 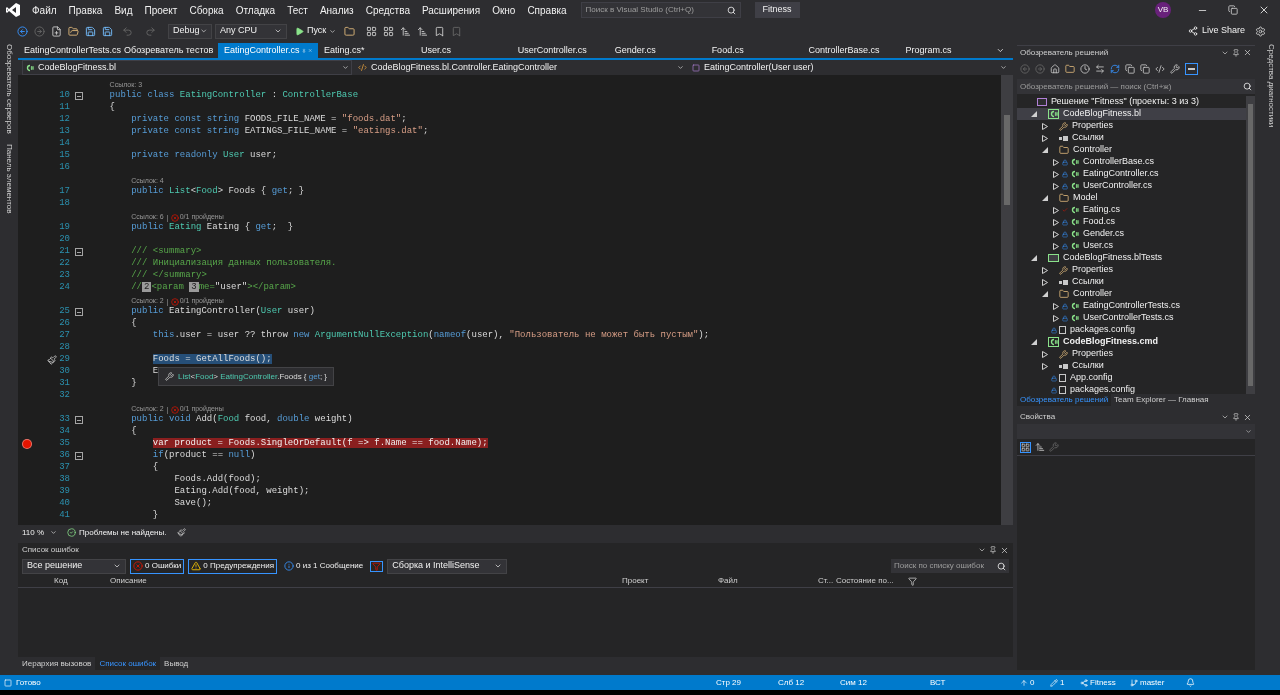 What do you see at coordinates (206, 10) in the screenshot?
I see `menu-item: Сборка` at bounding box center [206, 10].